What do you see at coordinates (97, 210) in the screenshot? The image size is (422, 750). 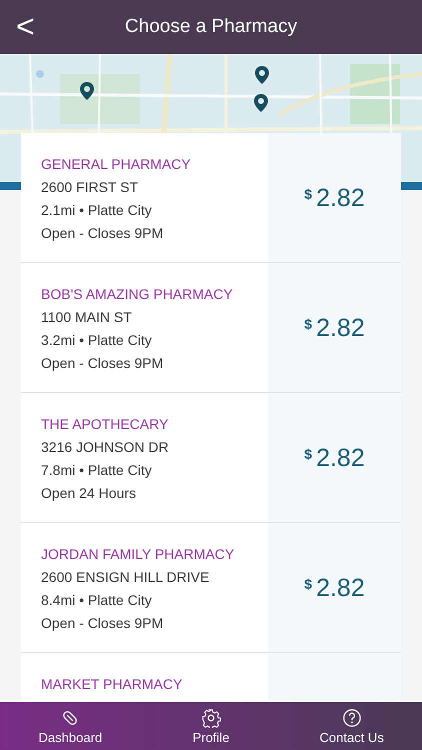 I see `pharmacy-distance: 2.1mi • Platte City` at bounding box center [97, 210].